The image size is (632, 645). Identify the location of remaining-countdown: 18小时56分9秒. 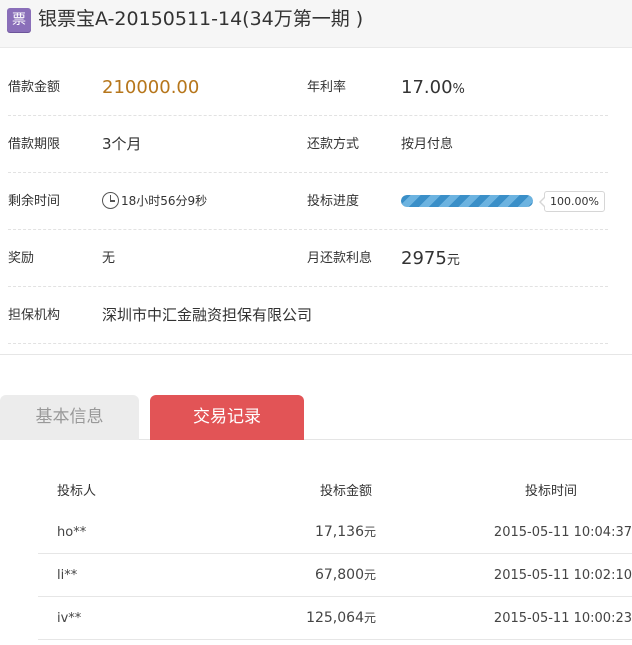
(164, 201).